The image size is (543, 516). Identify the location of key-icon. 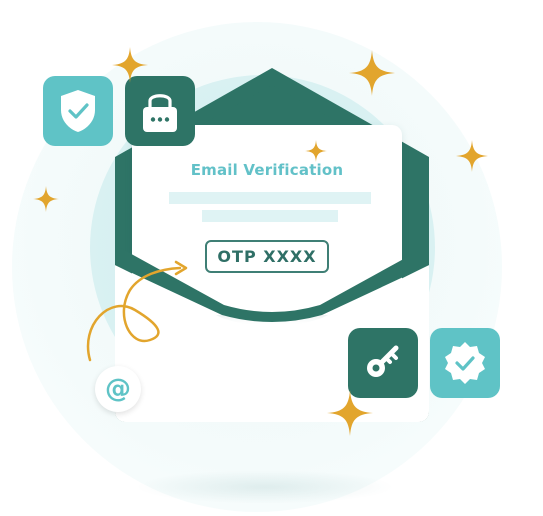
(383, 361).